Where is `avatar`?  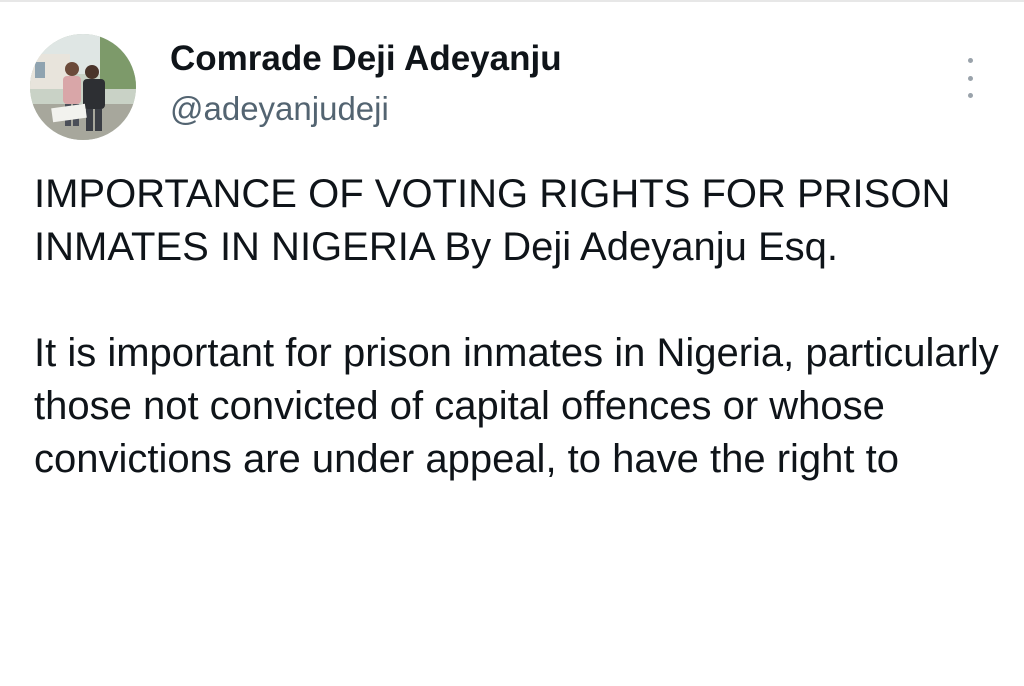
avatar is located at coordinates (83, 87).